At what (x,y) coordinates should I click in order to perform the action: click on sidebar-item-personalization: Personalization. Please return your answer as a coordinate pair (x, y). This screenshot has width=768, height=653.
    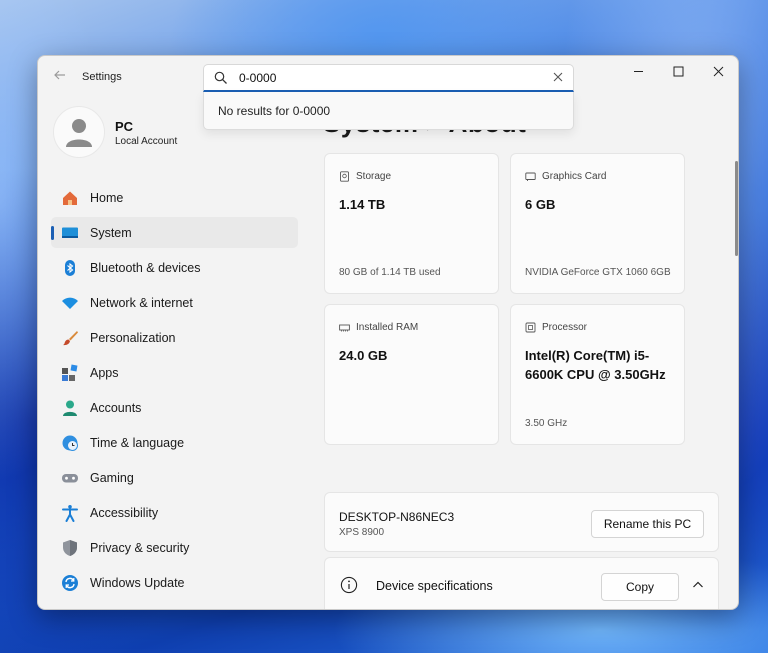
    Looking at the image, I should click on (174, 337).